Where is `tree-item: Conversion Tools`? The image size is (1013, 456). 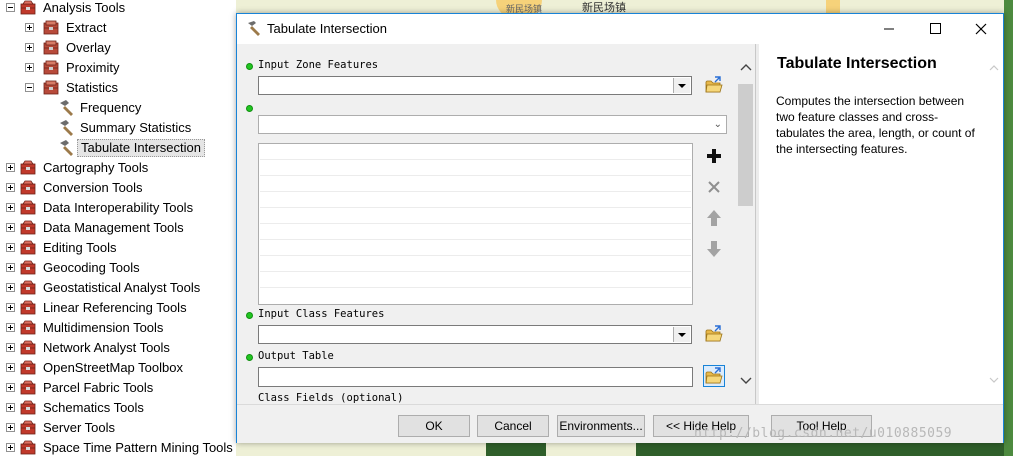
tree-item: Conversion Tools is located at coordinates (118, 188).